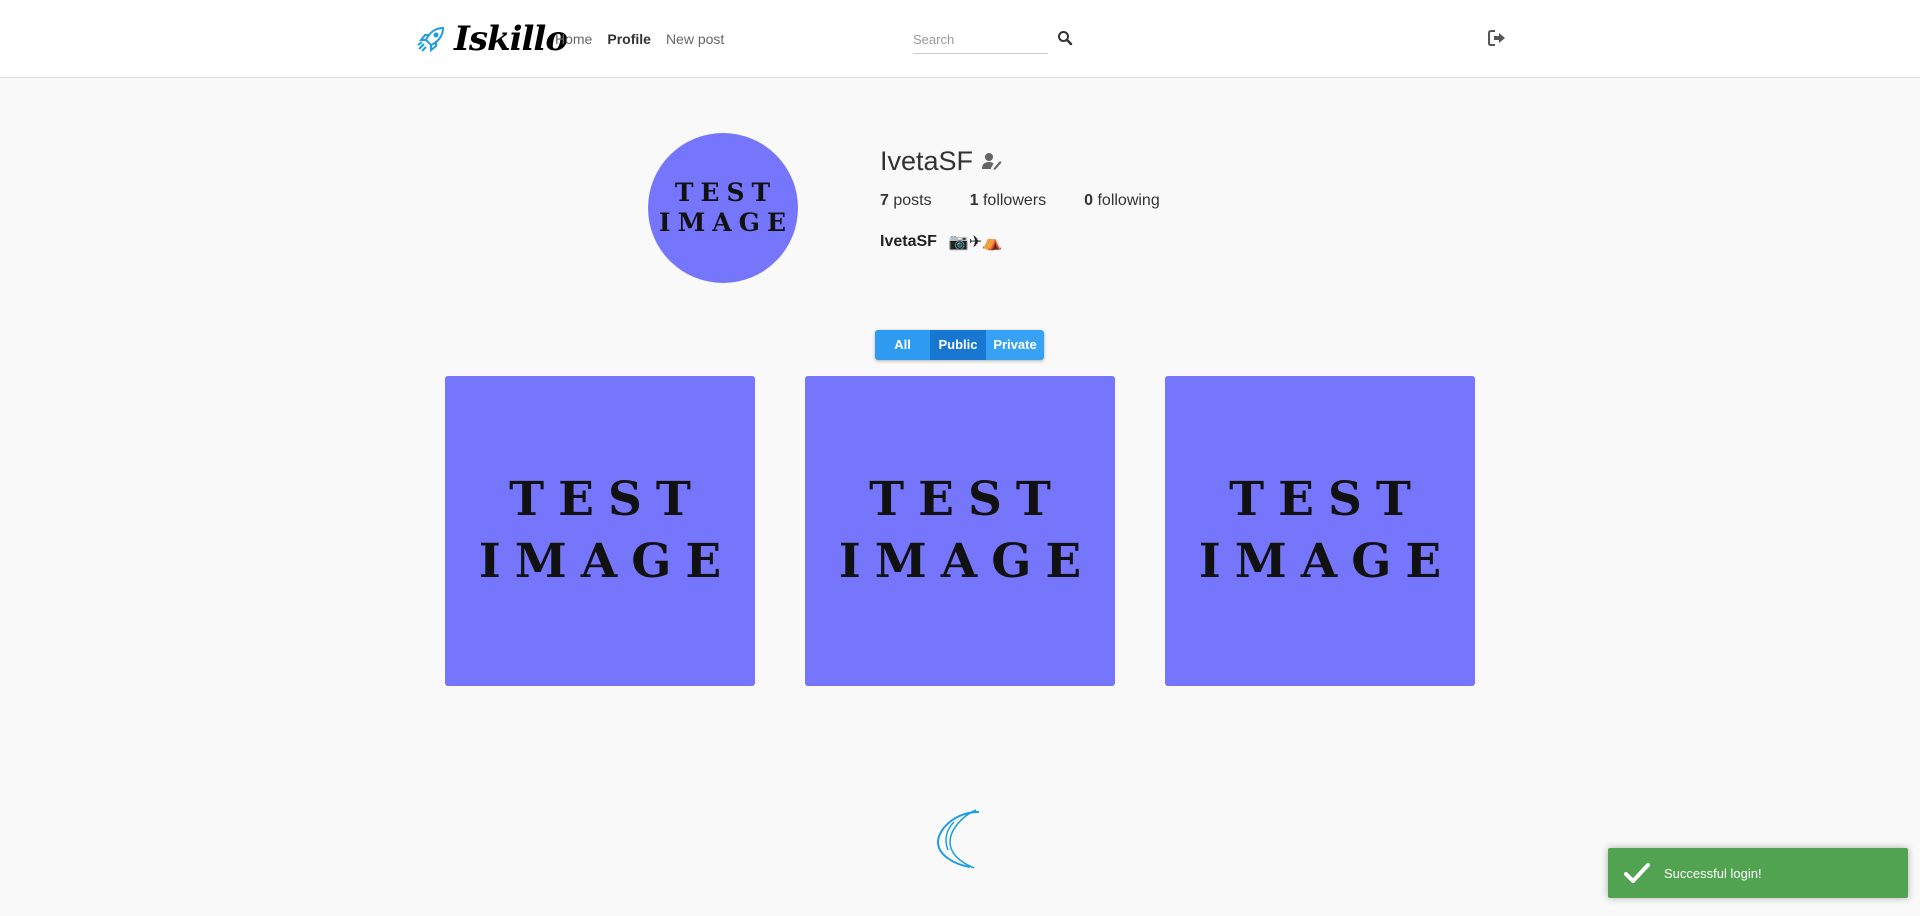 This screenshot has width=1920, height=916. Describe the element at coordinates (927, 161) in the screenshot. I see `profile-username: IvetaSF` at that location.